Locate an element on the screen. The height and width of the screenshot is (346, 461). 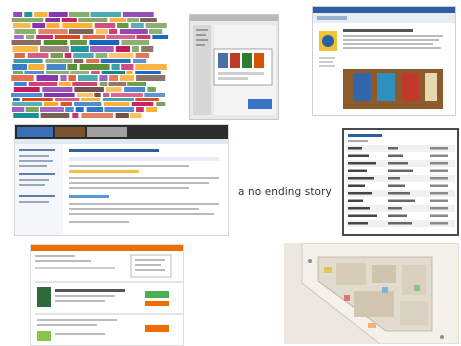
orange-site-graphic is located at coordinates (107, 293).